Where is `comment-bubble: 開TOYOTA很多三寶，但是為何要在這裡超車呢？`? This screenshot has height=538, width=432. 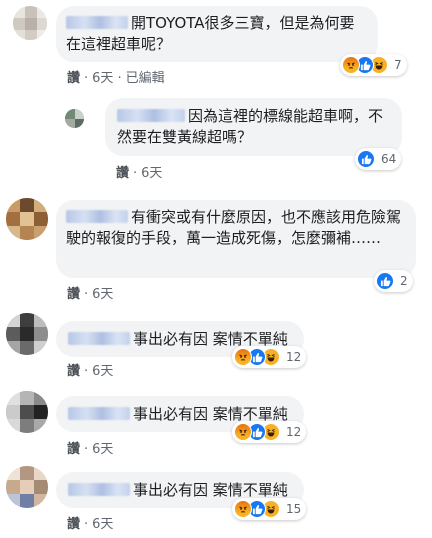
comment-bubble: 開TOYOTA很多三寶，但是為何要在這裡超車呢？ is located at coordinates (217, 34).